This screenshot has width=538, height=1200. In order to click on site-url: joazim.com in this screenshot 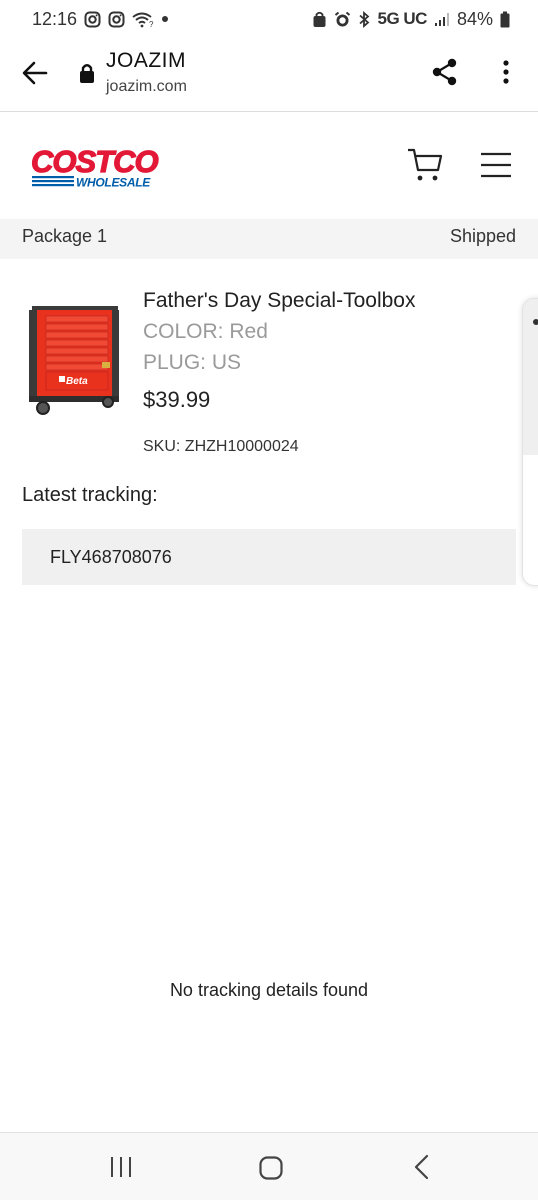, I will do `click(146, 87)`.